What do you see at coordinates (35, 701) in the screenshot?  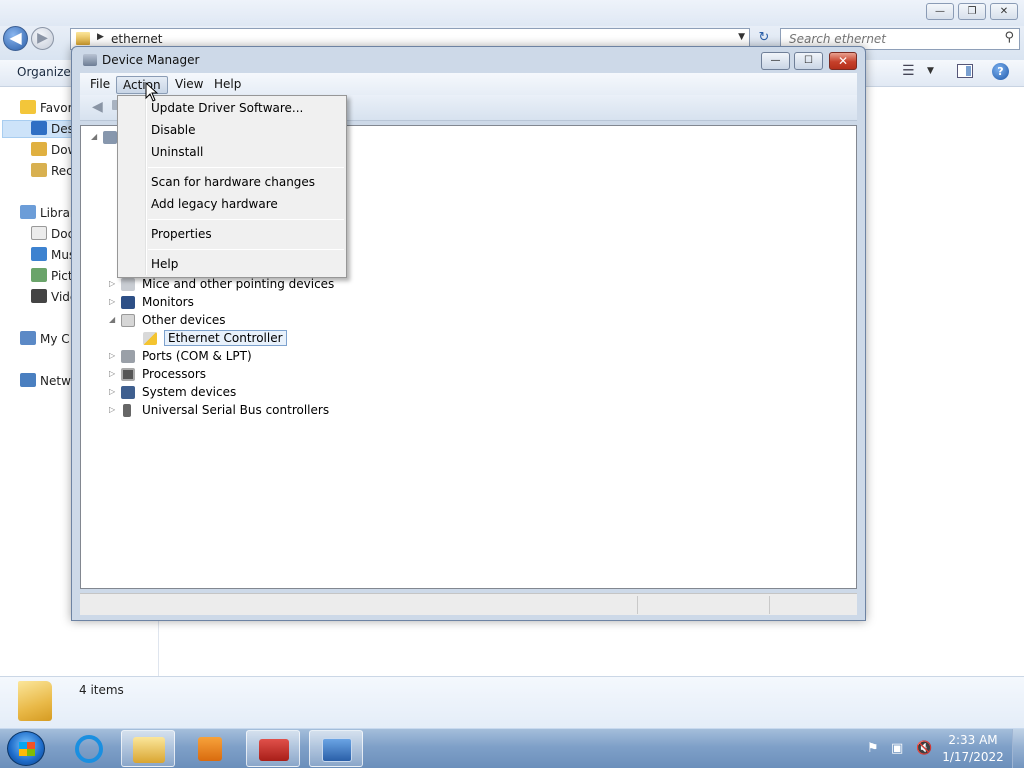 I see `folder-large-icon` at bounding box center [35, 701].